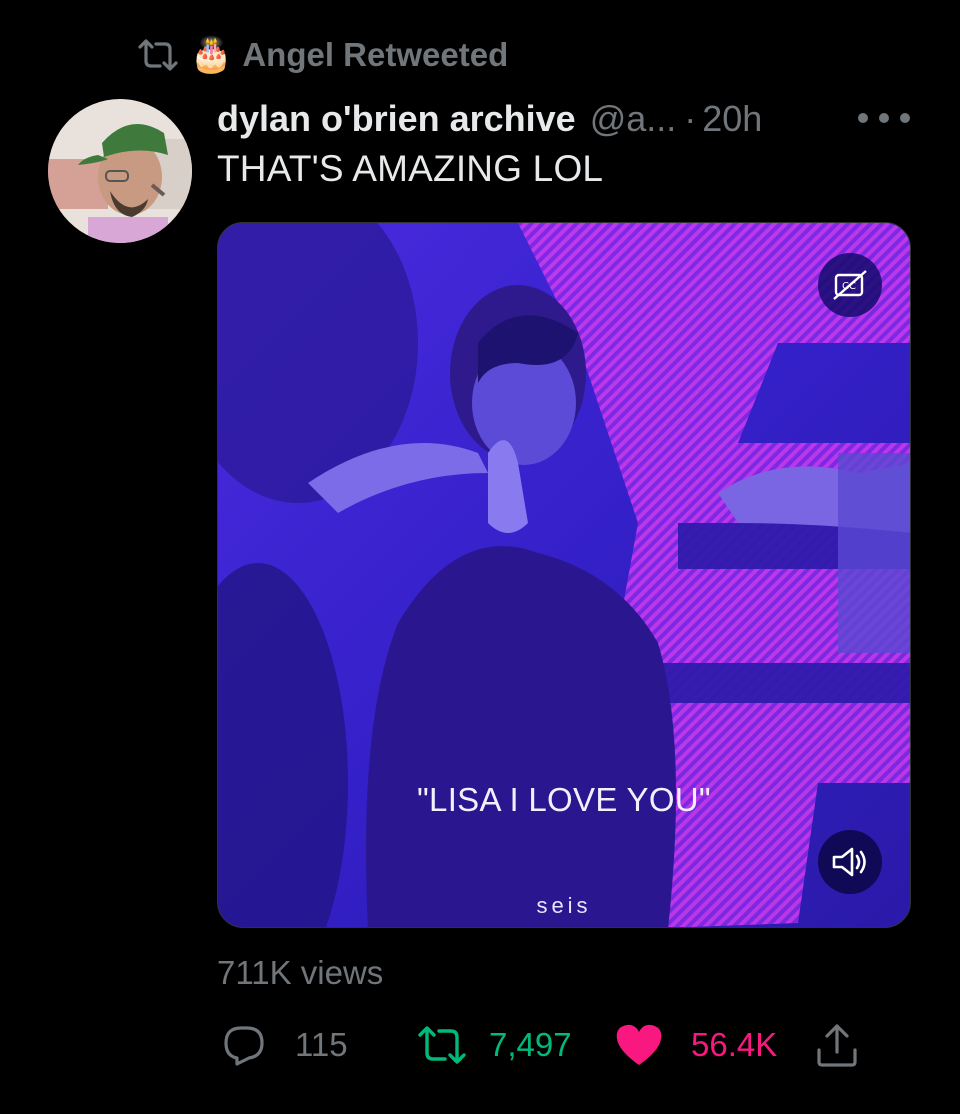  What do you see at coordinates (884, 118) in the screenshot?
I see `more-options-icon` at bounding box center [884, 118].